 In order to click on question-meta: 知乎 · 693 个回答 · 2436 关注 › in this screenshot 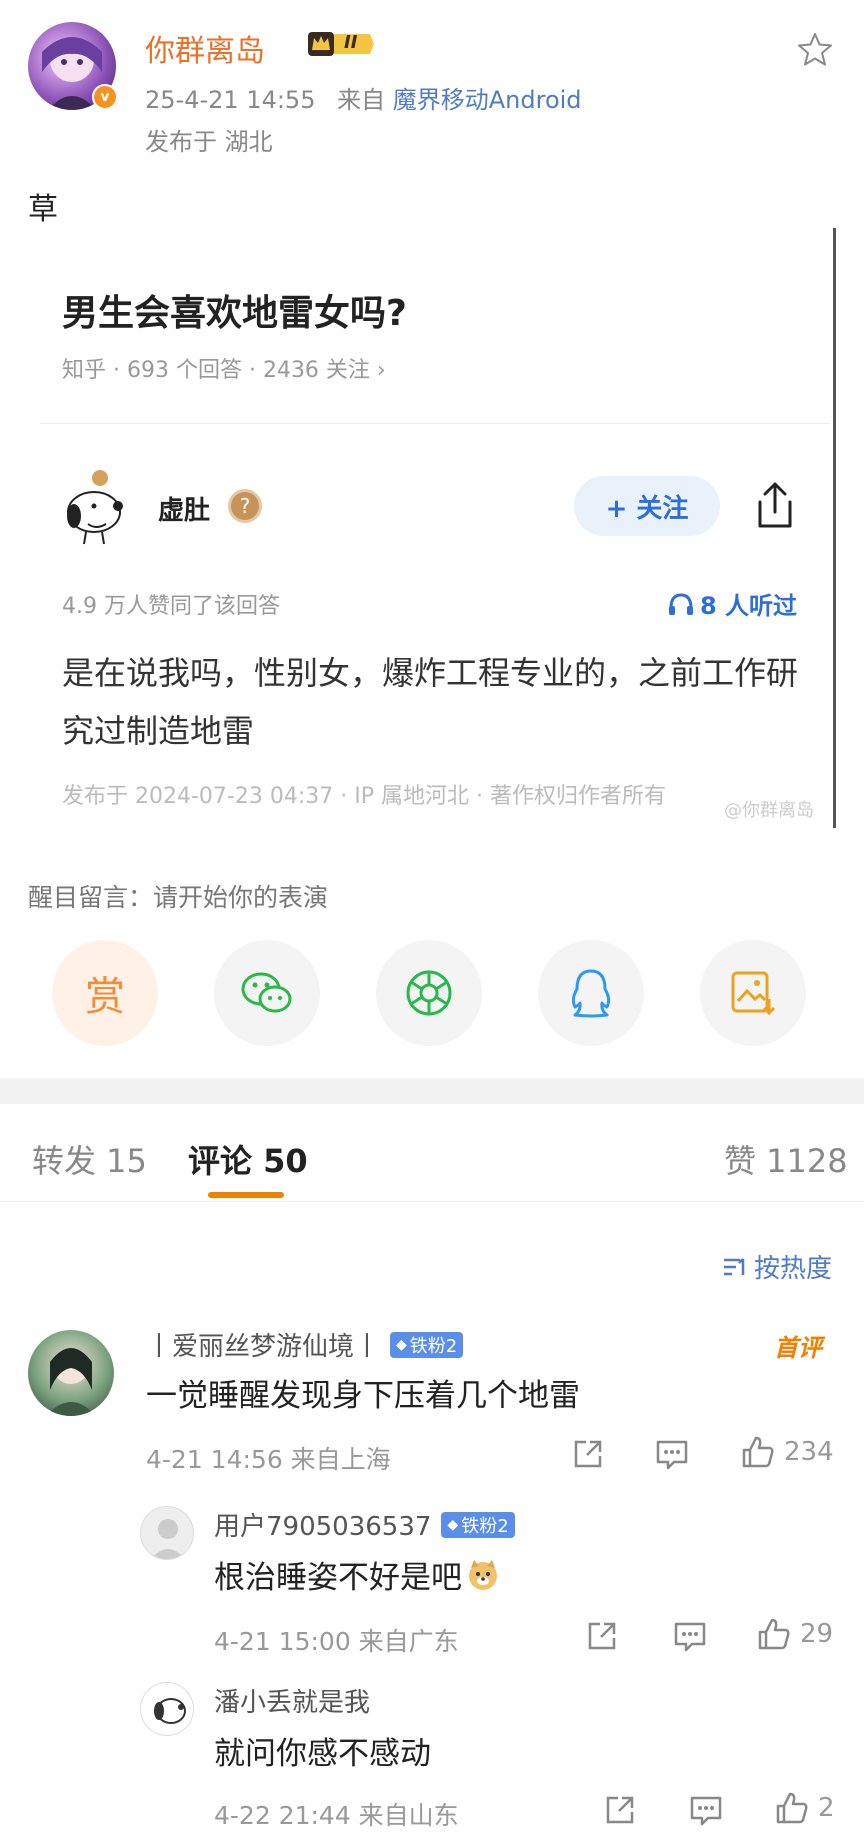, I will do `click(224, 370)`.